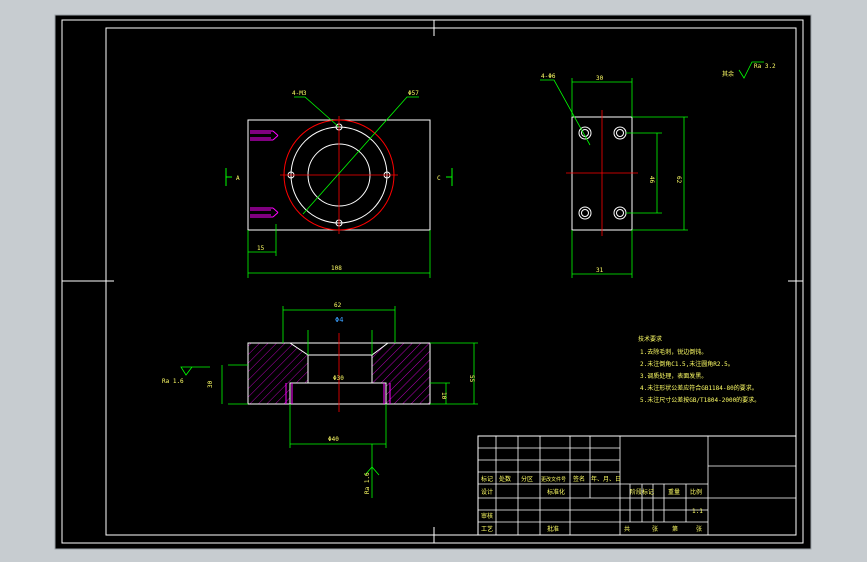  What do you see at coordinates (556, 492) in the screenshot?
I see `tb-standard: 标准化` at bounding box center [556, 492].